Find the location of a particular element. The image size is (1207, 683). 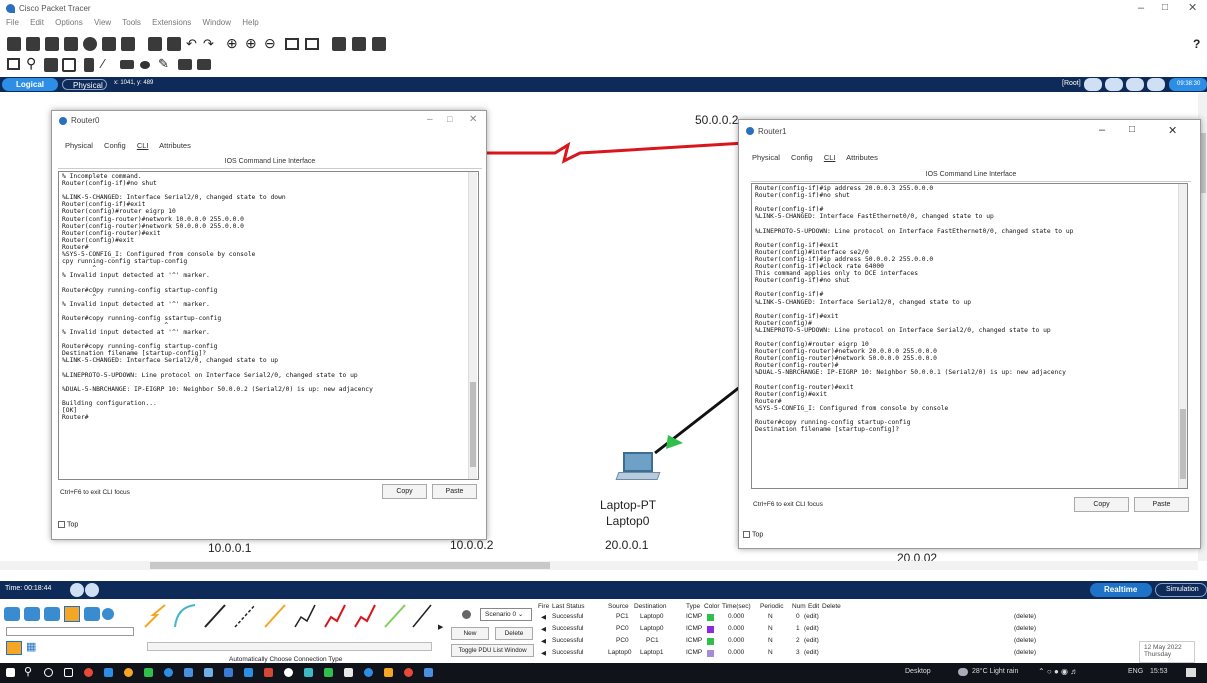

connections-icon is located at coordinates (72, 614).